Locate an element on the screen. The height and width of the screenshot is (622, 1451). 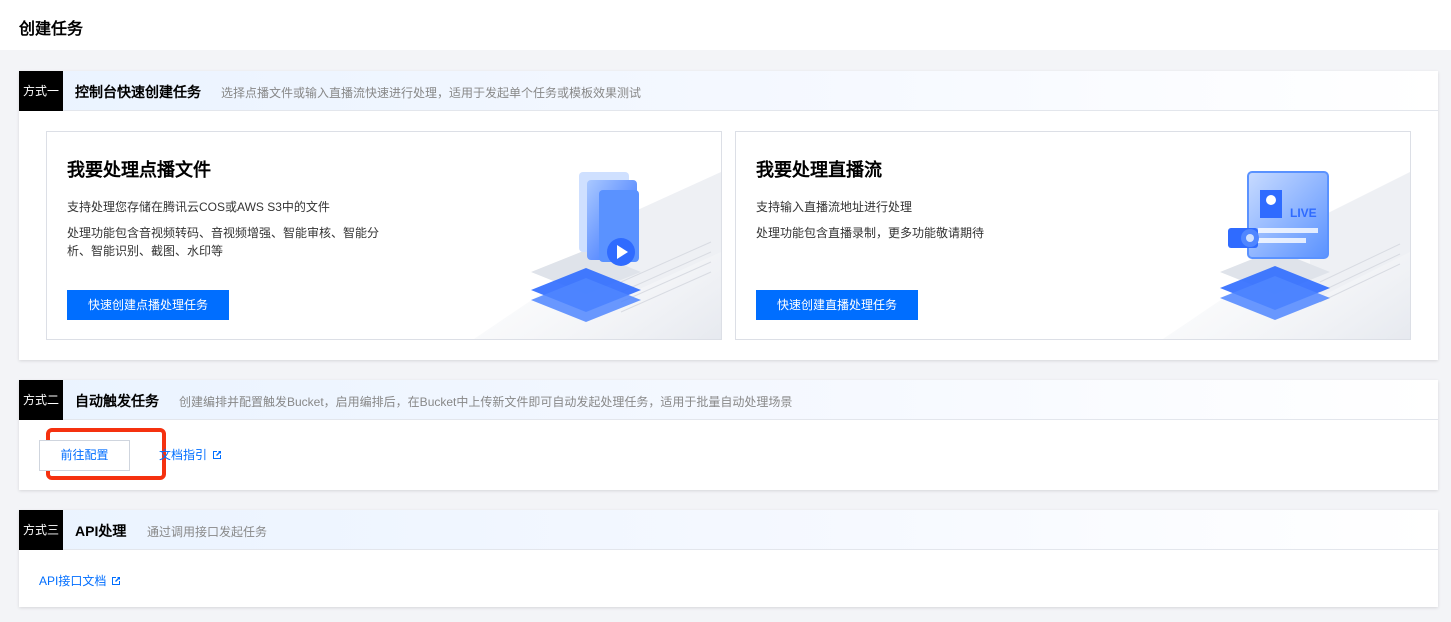
doc-guide-link-label: 文档指引 is located at coordinates (183, 455).